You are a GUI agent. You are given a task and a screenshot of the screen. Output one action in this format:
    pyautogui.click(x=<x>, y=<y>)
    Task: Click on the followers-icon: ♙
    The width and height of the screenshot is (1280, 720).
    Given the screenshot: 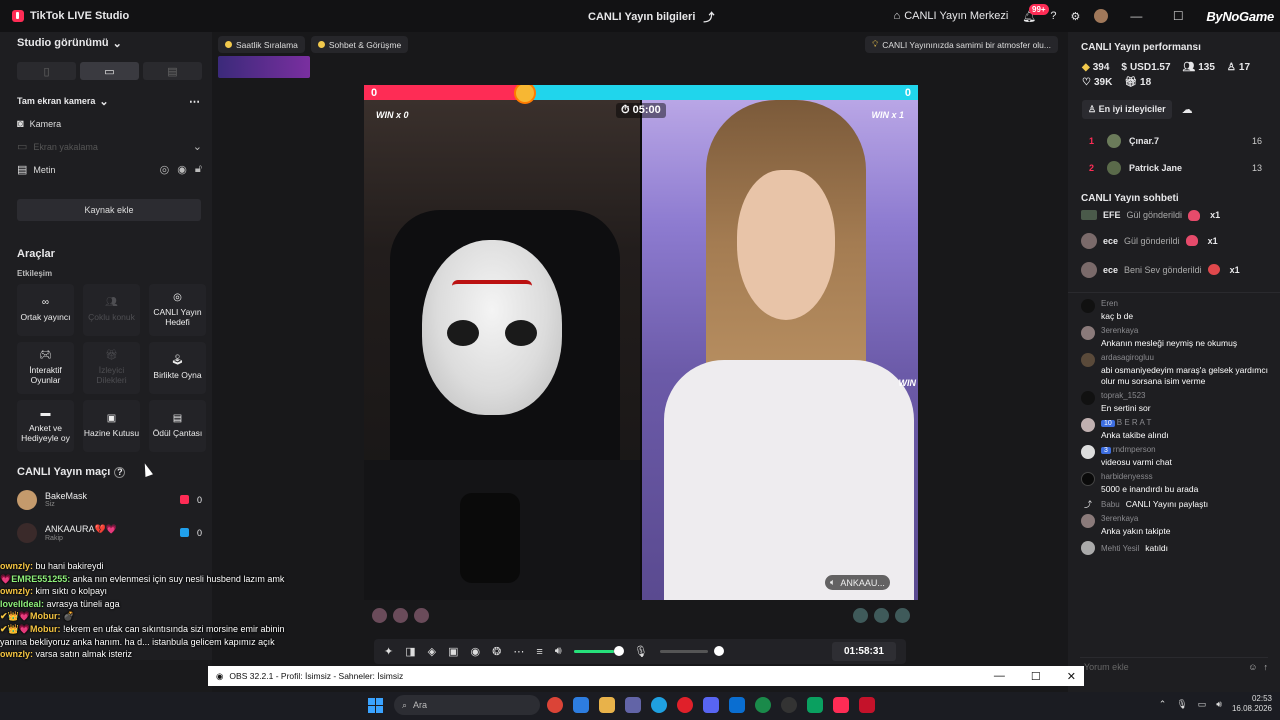 What is the action you would take?
    pyautogui.click(x=1231, y=67)
    